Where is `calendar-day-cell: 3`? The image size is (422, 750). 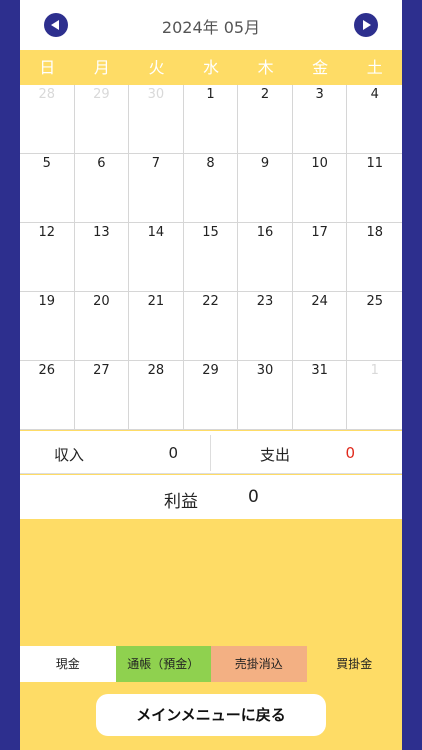 calendar-day-cell: 3 is located at coordinates (320, 119).